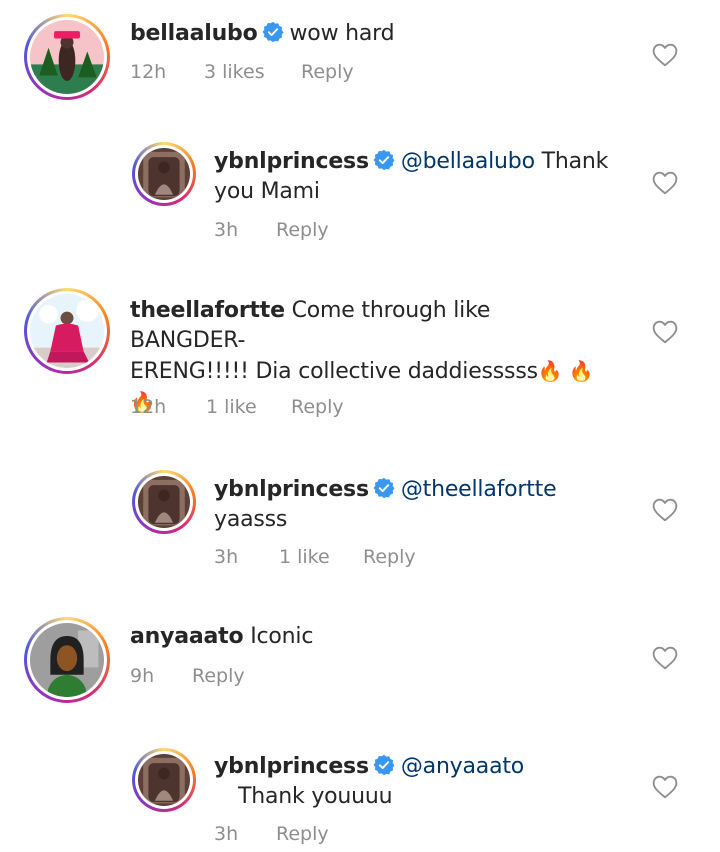 The image size is (720, 852). What do you see at coordinates (342, 33) in the screenshot?
I see `comment-text: wow hard` at bounding box center [342, 33].